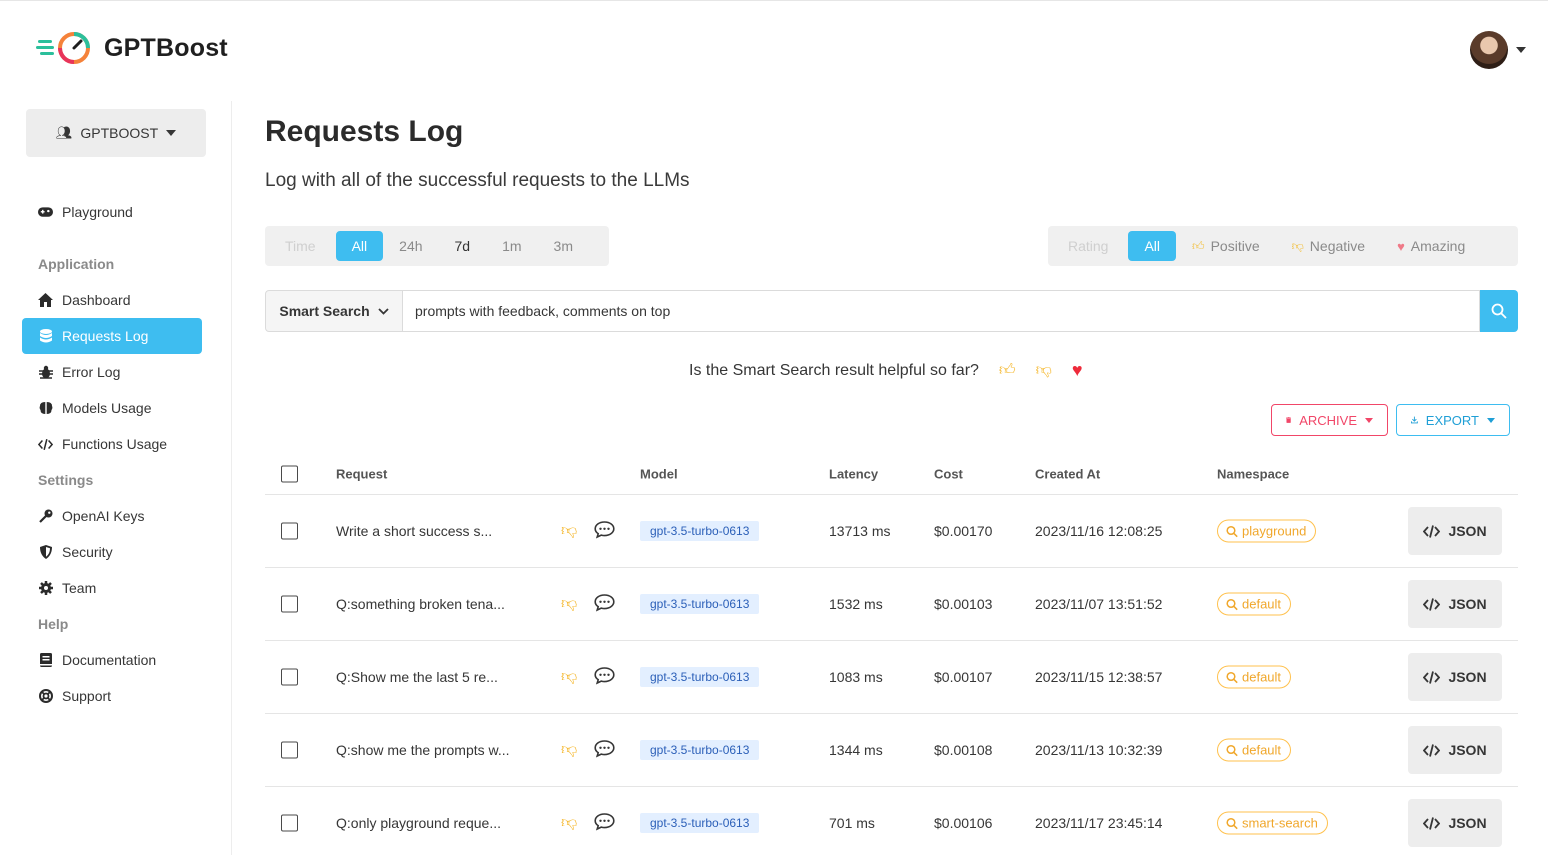 The image size is (1548, 855). What do you see at coordinates (112, 552) in the screenshot?
I see `sidebar-item-security: Security` at bounding box center [112, 552].